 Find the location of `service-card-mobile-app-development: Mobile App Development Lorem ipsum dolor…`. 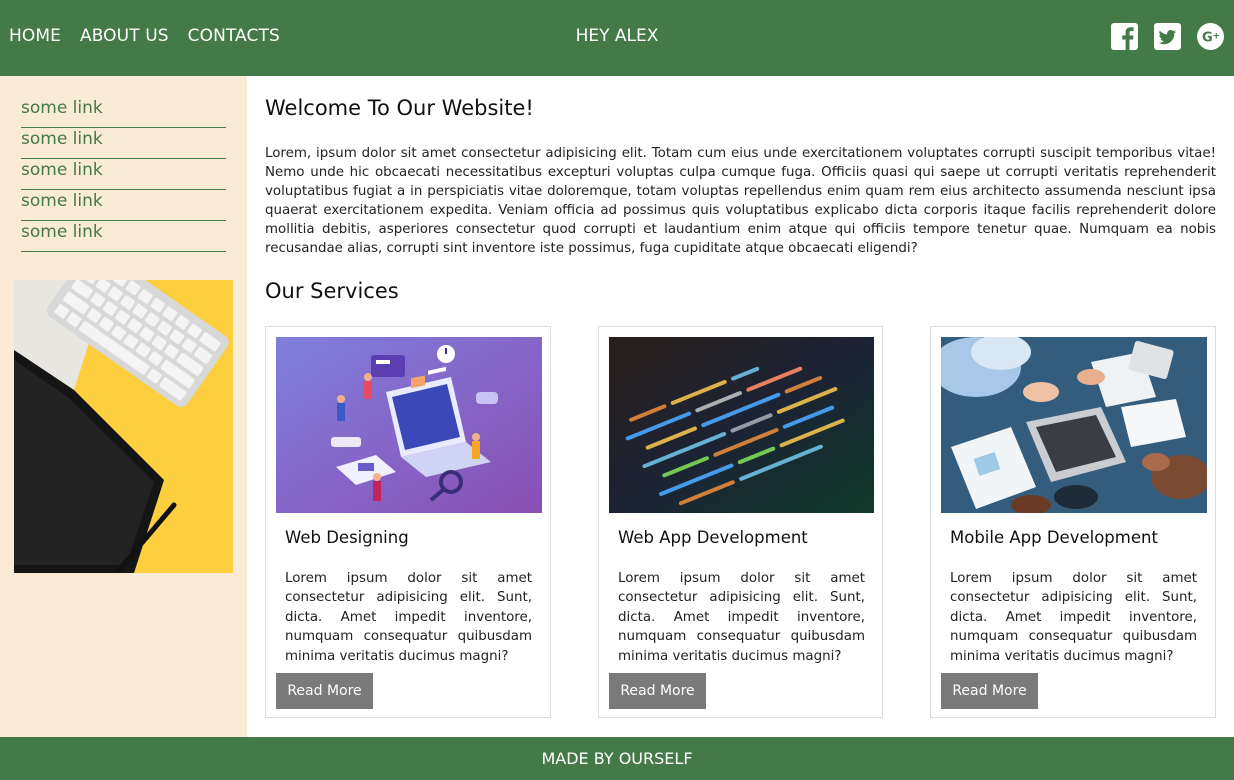

service-card-mobile-app-development: Mobile App Development Lorem ipsum dolor… is located at coordinates (1073, 522).